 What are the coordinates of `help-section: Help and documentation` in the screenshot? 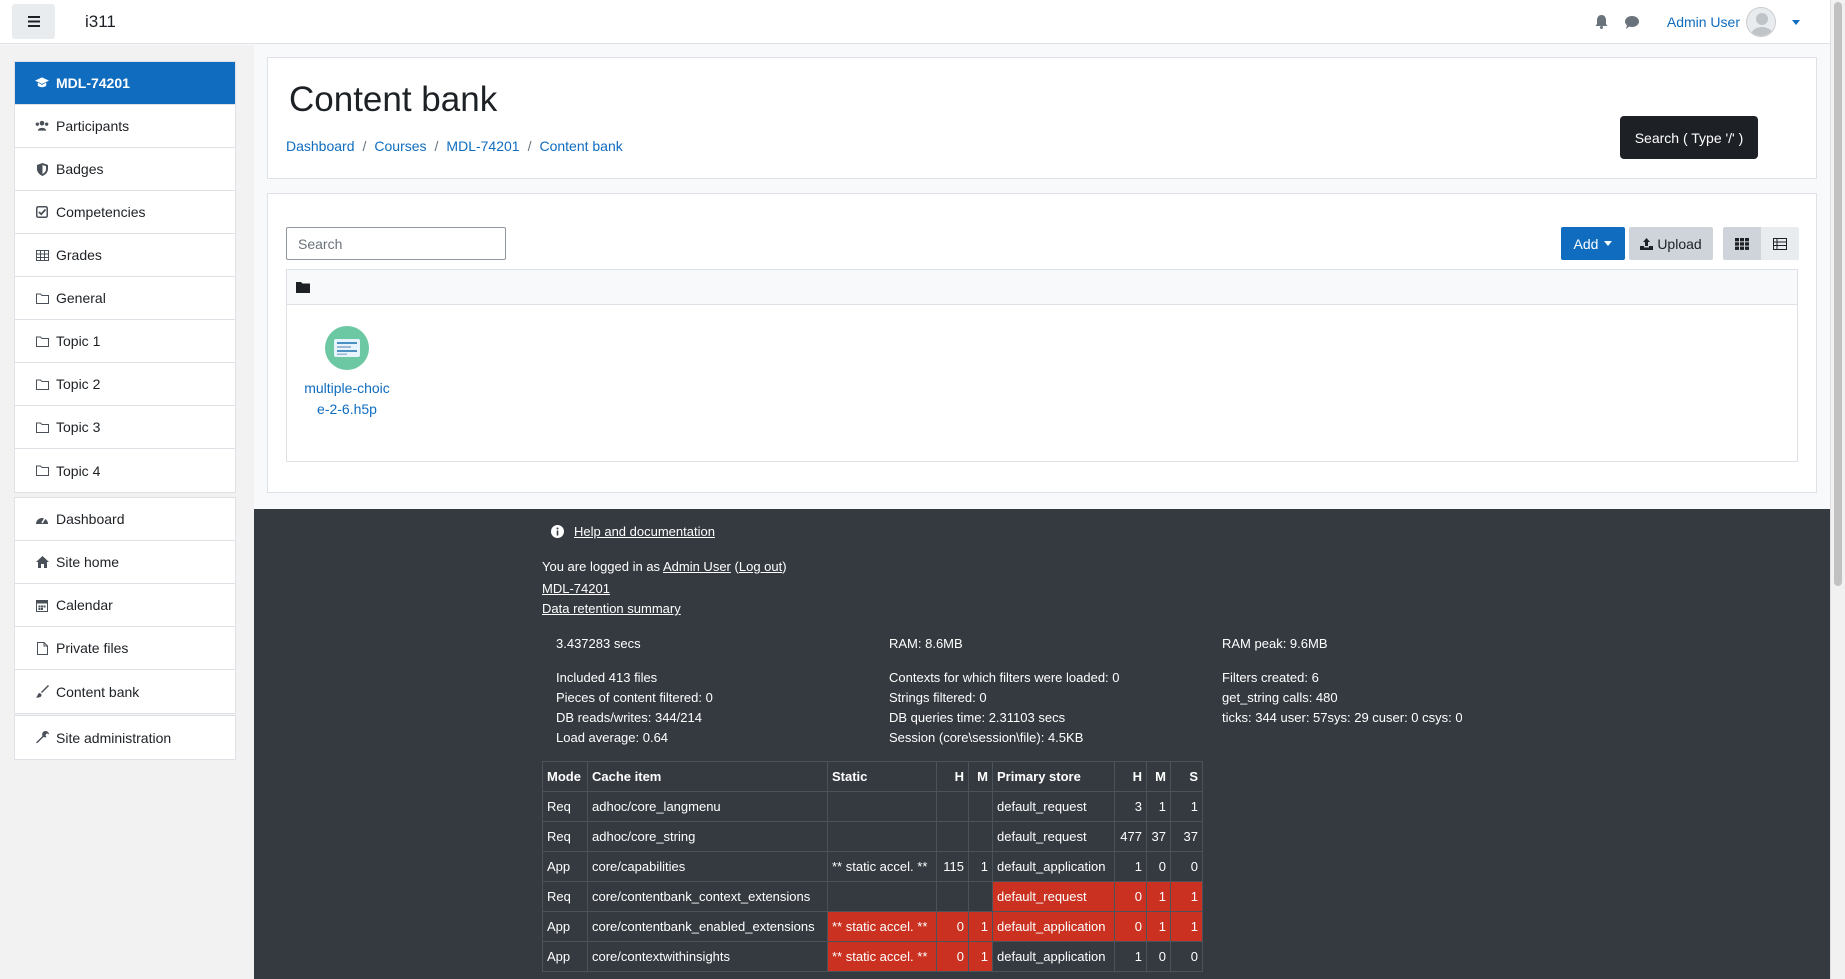 It's located at (633, 531).